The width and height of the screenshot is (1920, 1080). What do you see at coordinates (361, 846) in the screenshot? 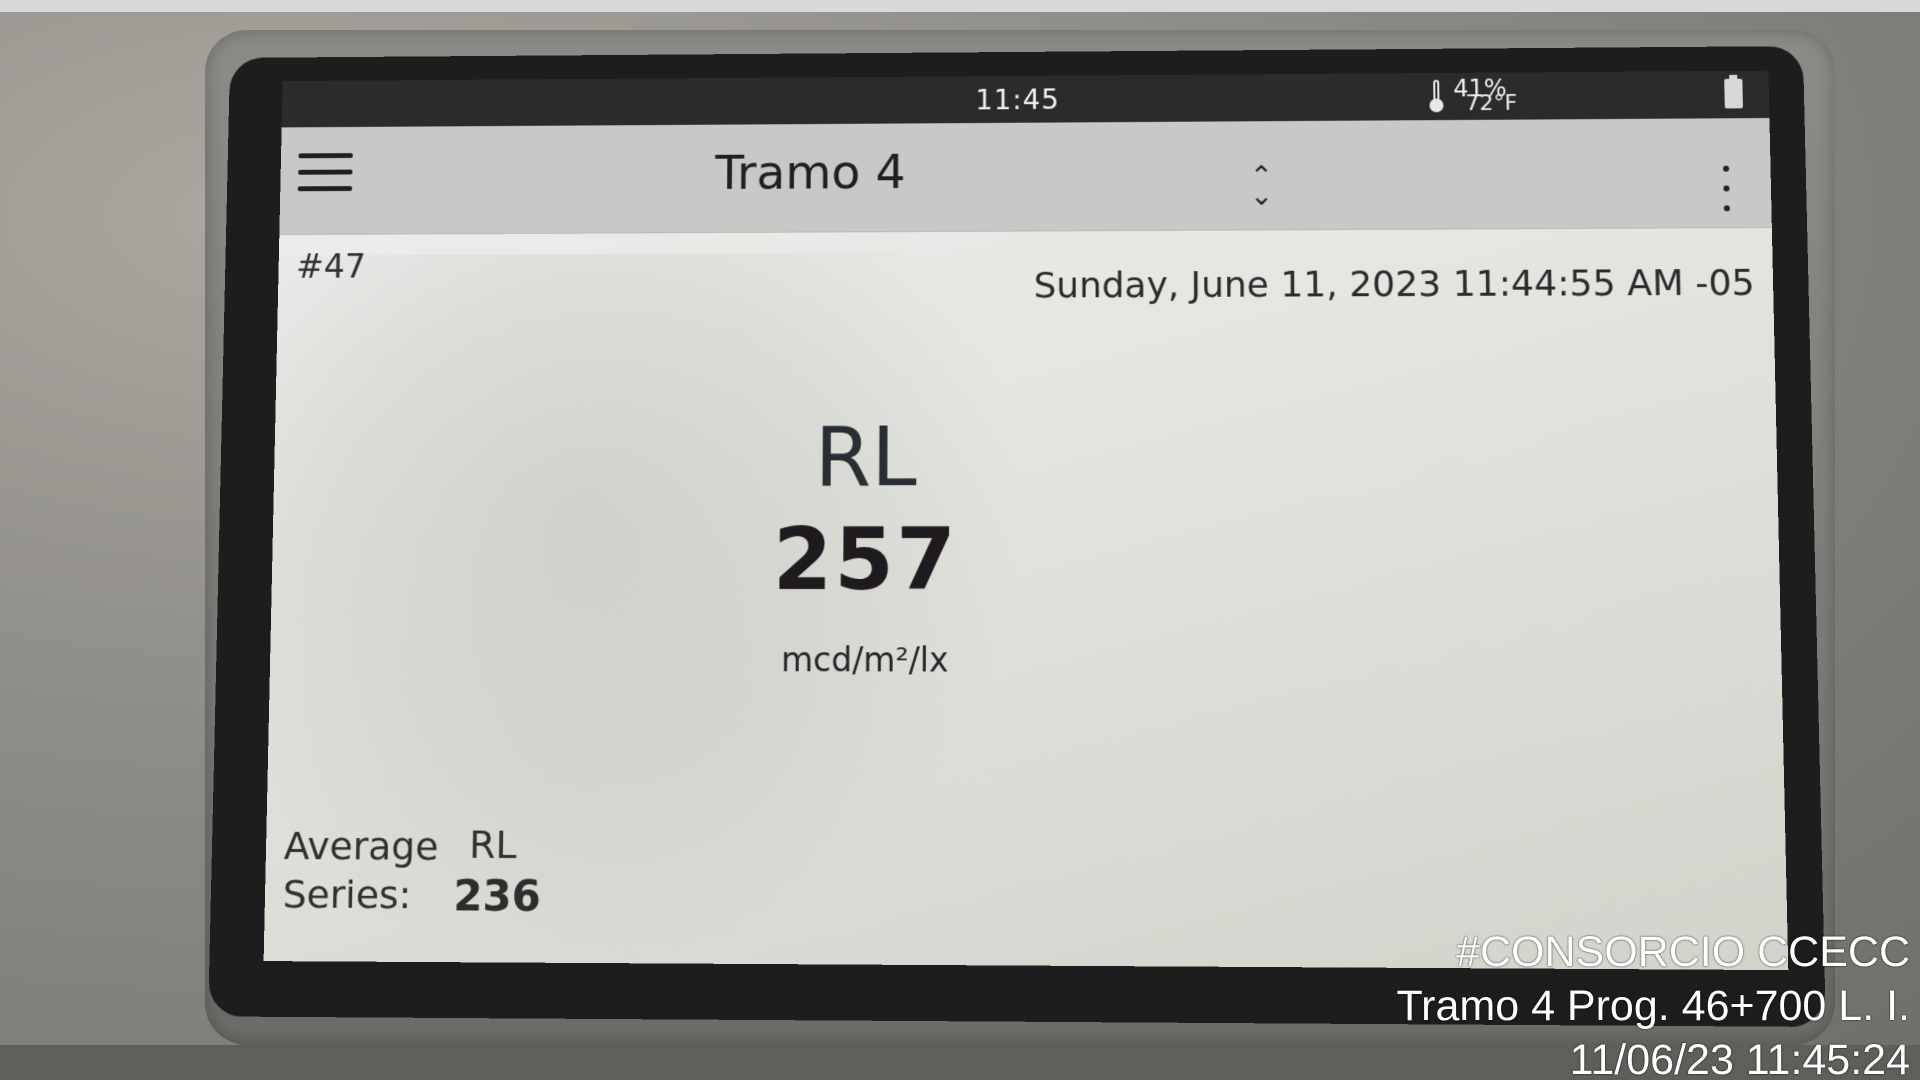
I see `average-label-line-1: Average` at bounding box center [361, 846].